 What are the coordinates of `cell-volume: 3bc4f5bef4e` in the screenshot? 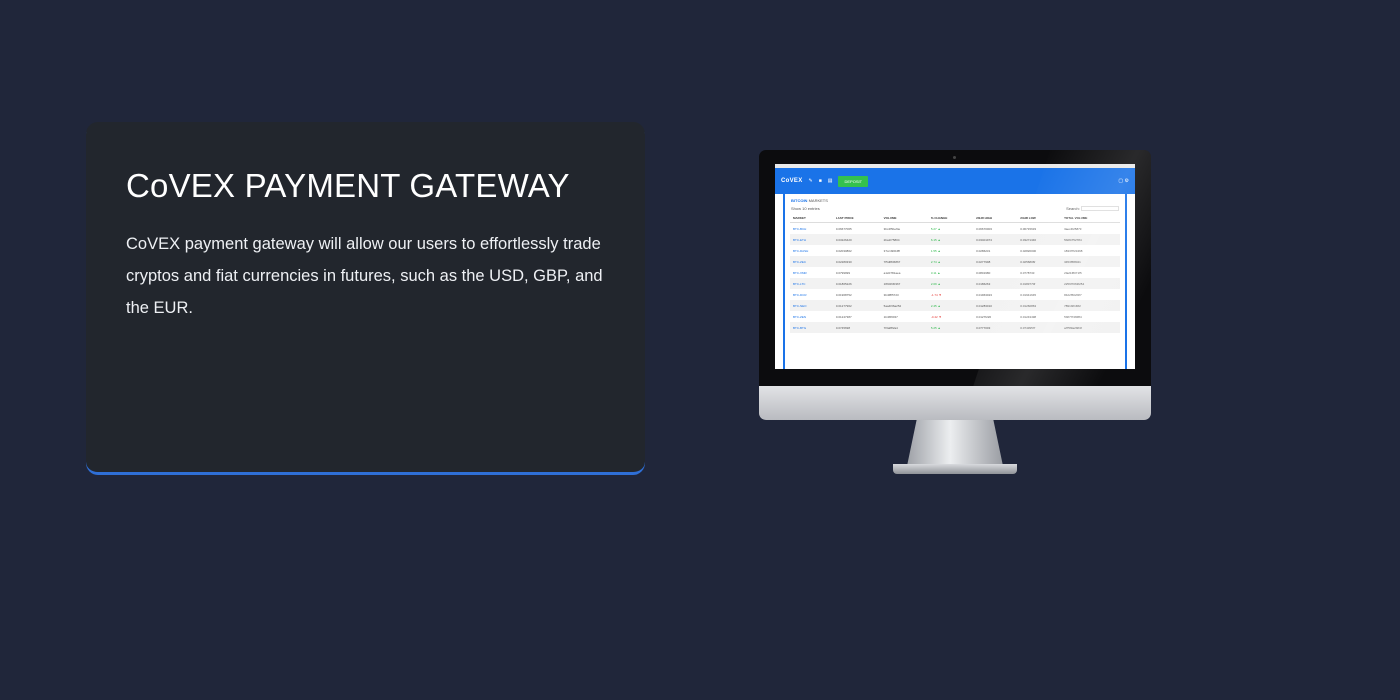 It's located at (892, 228).